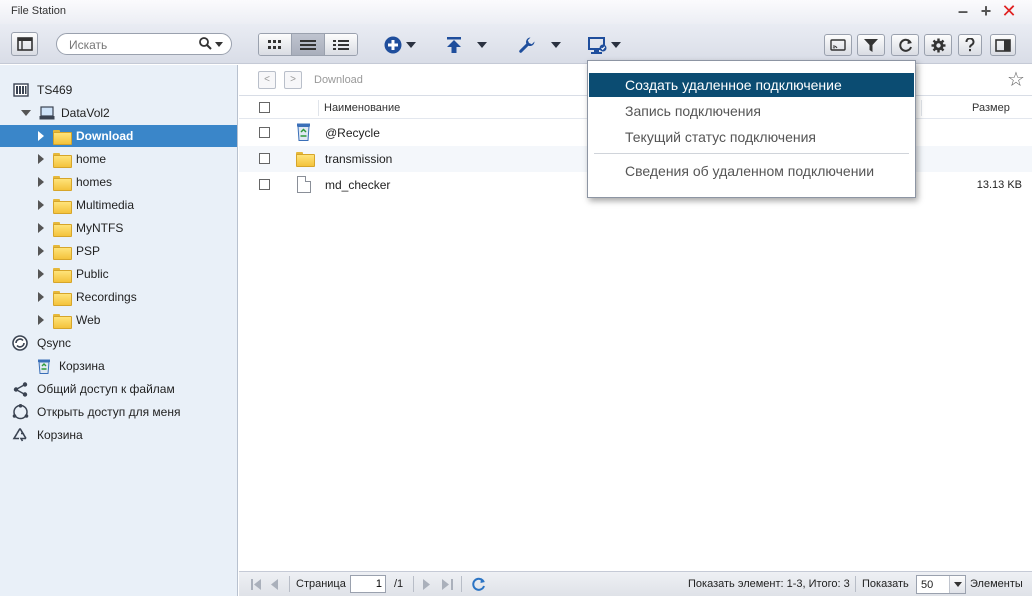 The width and height of the screenshot is (1032, 596). What do you see at coordinates (991, 108) in the screenshot?
I see `column-header-size: Размер` at bounding box center [991, 108].